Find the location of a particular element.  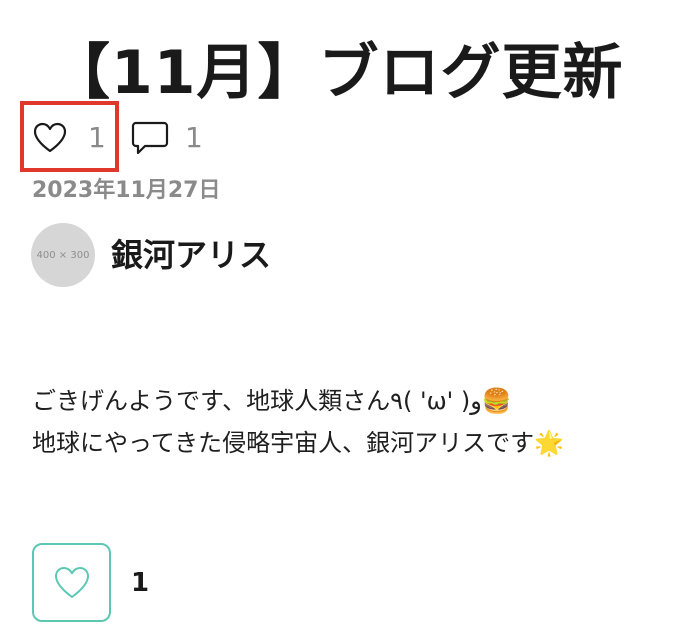

avatar: 400 × 300 is located at coordinates (63, 255).